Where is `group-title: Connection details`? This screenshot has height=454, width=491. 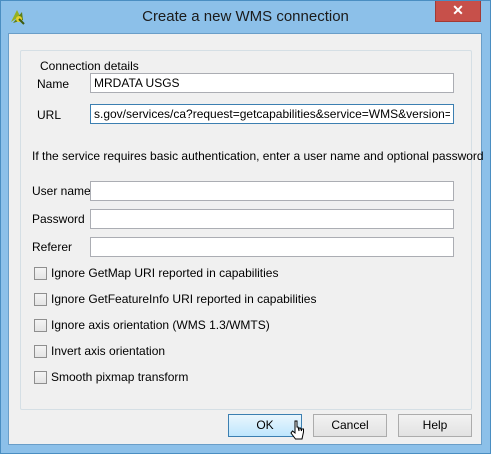
group-title: Connection details is located at coordinates (89, 66).